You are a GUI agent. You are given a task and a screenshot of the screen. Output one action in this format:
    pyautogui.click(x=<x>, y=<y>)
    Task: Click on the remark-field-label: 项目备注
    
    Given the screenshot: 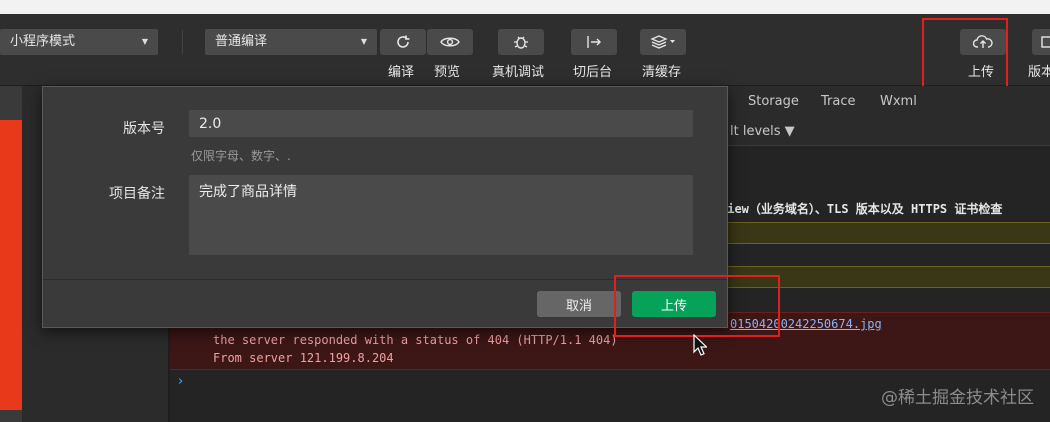 What is the action you would take?
    pyautogui.click(x=137, y=194)
    